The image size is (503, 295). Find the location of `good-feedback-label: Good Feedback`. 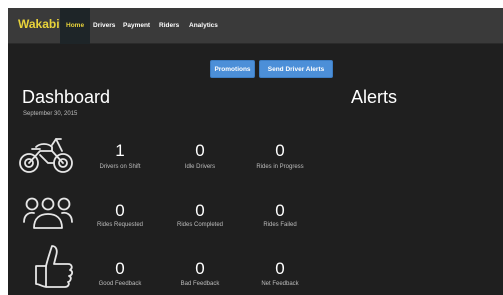

good-feedback-label: Good Feedback is located at coordinates (120, 284).